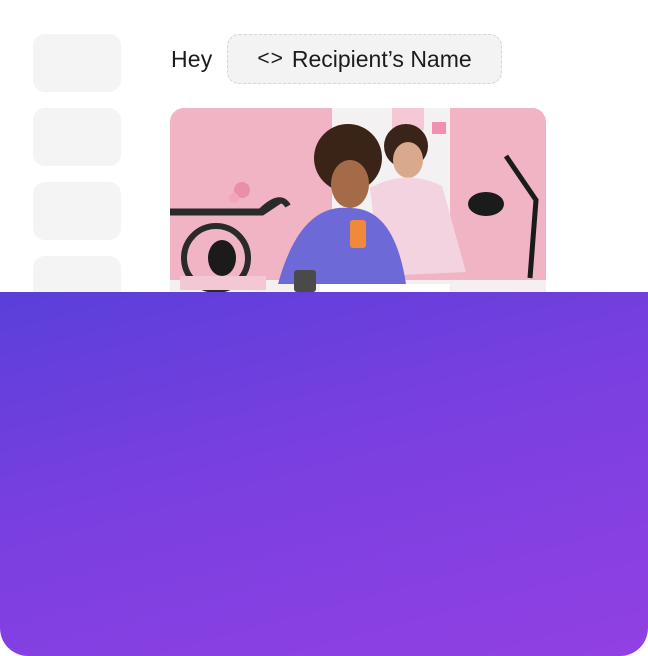 The width and height of the screenshot is (648, 656). I want to click on recipient-name-token: <> Recipient’s Name, so click(364, 59).